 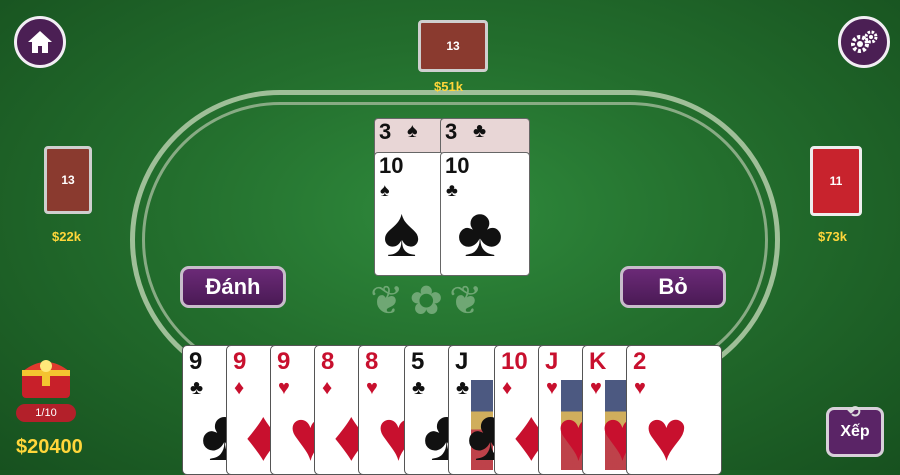 I want to click on gear-icon, so click(x=864, y=41).